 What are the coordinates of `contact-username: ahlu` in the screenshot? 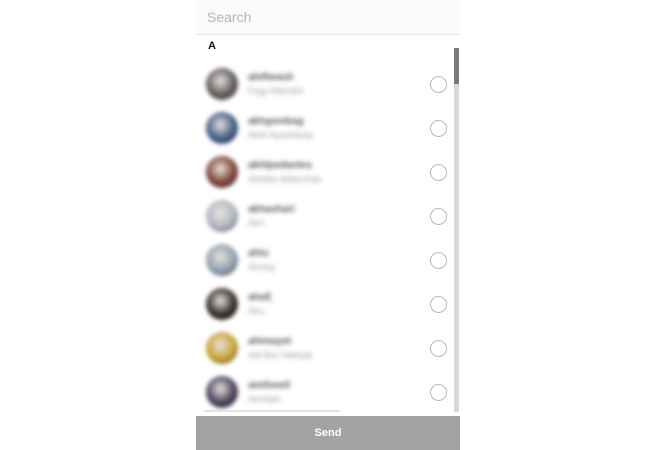 It's located at (258, 253).